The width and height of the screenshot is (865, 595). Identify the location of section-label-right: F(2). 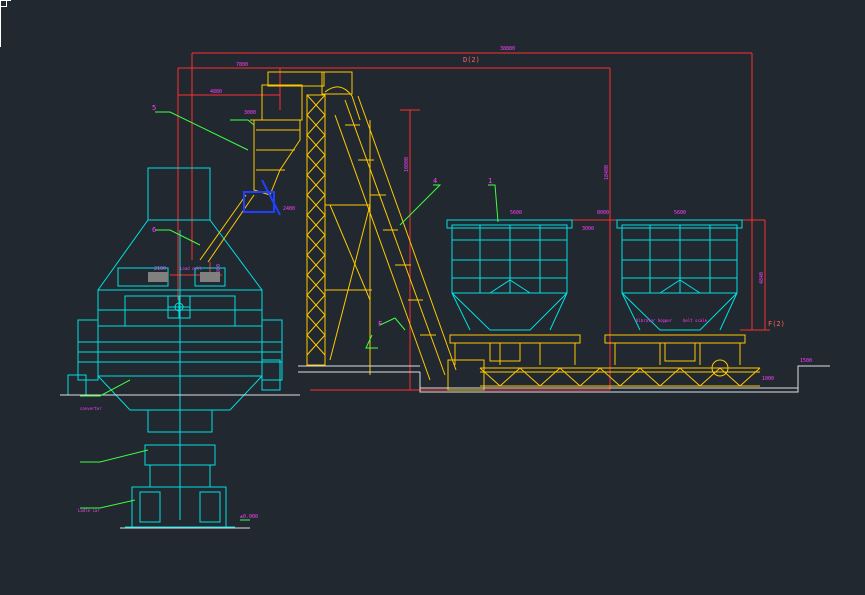
(776, 324).